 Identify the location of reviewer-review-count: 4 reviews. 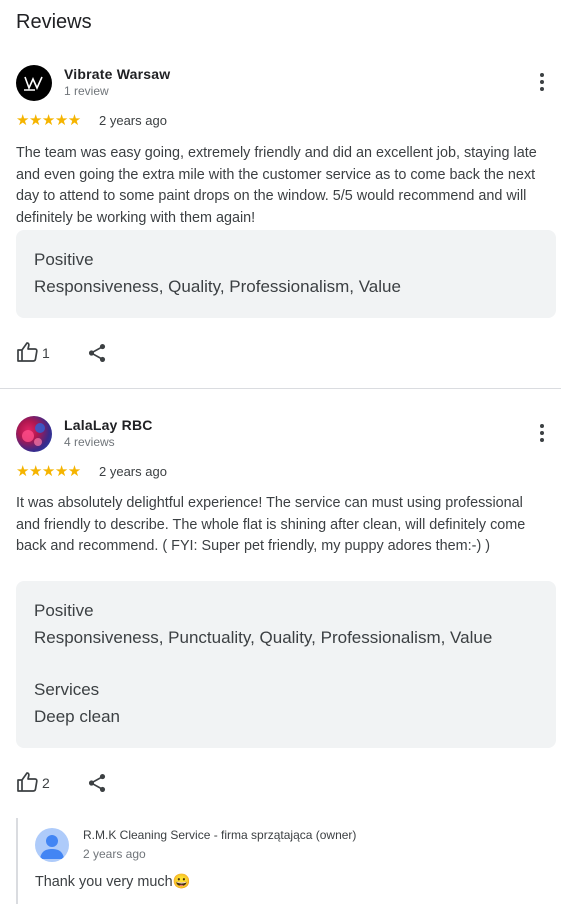
(89, 442).